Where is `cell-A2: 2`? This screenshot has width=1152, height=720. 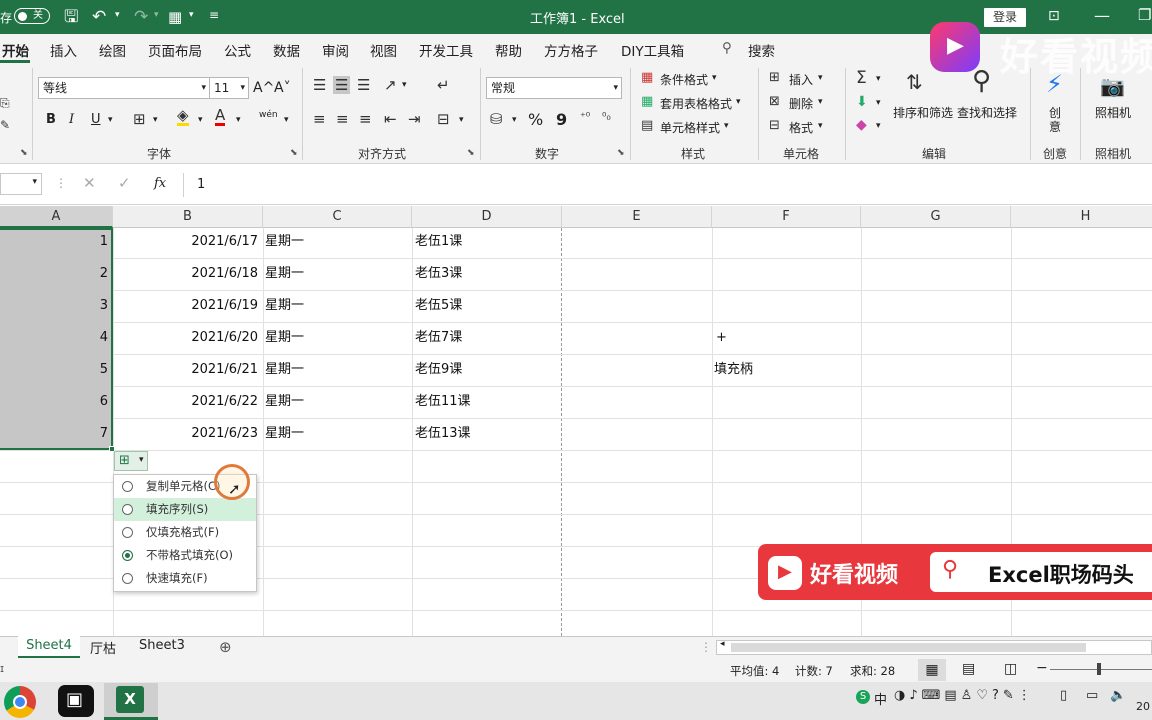
cell-A2: 2 is located at coordinates (55, 274).